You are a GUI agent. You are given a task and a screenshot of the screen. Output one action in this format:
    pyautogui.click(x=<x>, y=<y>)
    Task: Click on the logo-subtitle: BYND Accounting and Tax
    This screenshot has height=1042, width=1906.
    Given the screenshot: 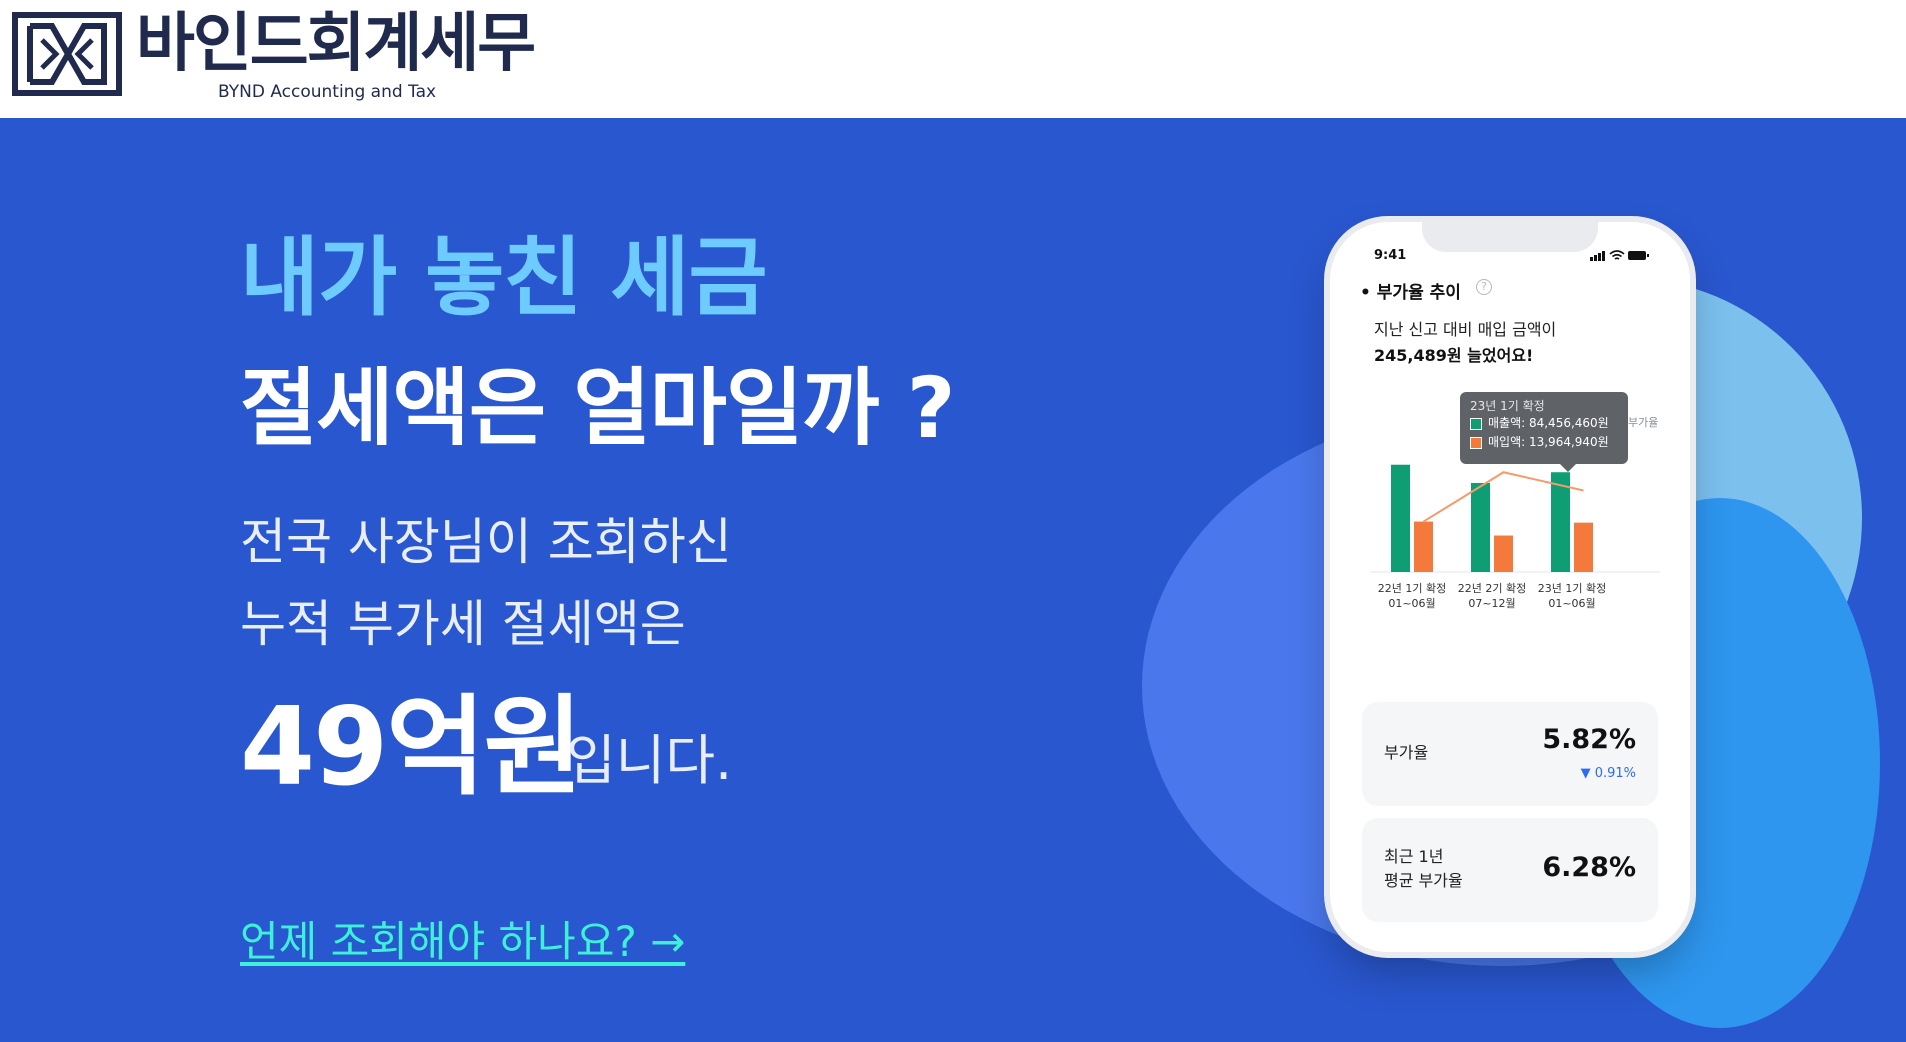 What is the action you would take?
    pyautogui.click(x=327, y=92)
    